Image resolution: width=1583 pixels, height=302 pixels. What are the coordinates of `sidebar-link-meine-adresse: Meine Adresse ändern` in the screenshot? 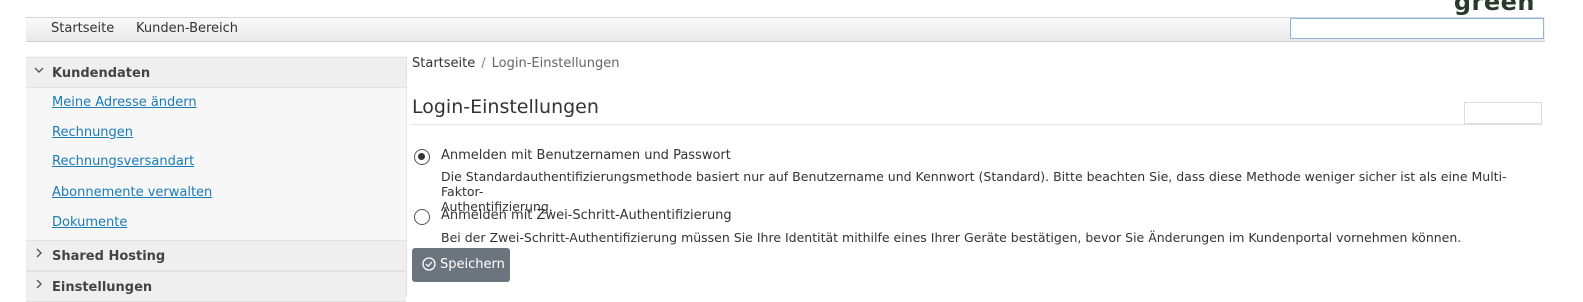 It's located at (124, 102).